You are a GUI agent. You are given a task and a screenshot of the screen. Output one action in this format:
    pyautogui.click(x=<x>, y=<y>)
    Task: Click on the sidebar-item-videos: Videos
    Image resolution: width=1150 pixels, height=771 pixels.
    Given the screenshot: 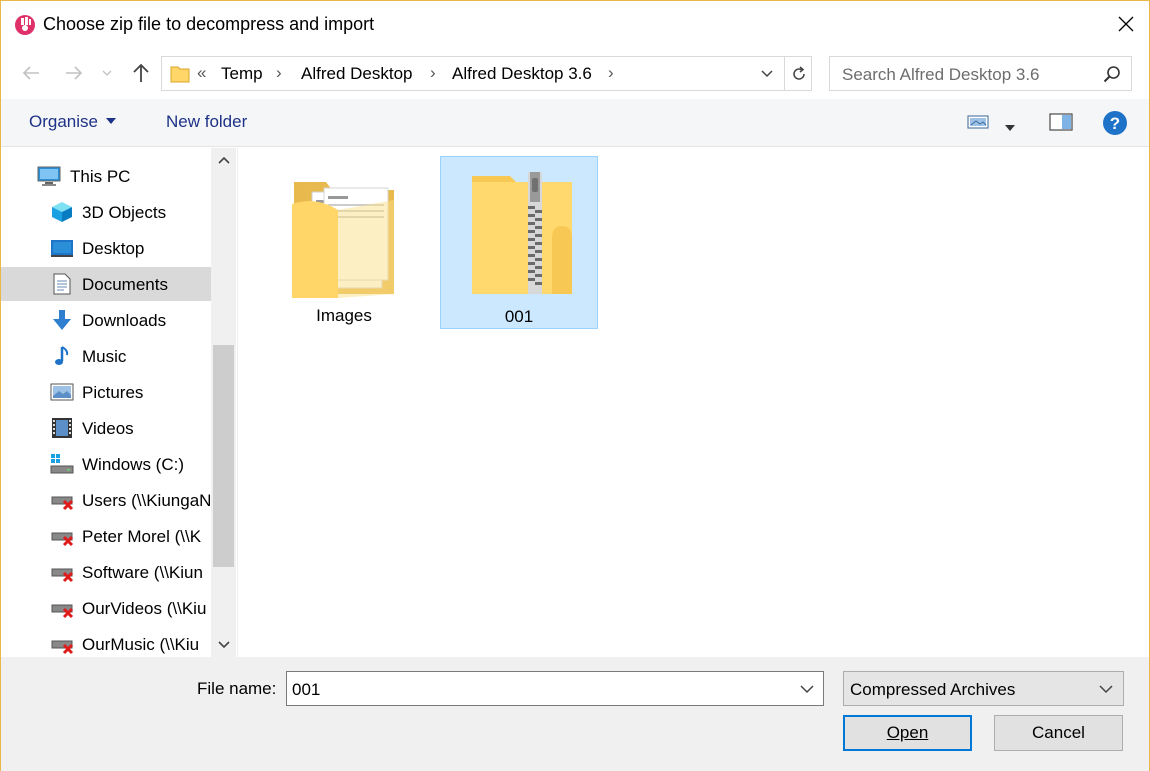 What is the action you would take?
    pyautogui.click(x=106, y=428)
    